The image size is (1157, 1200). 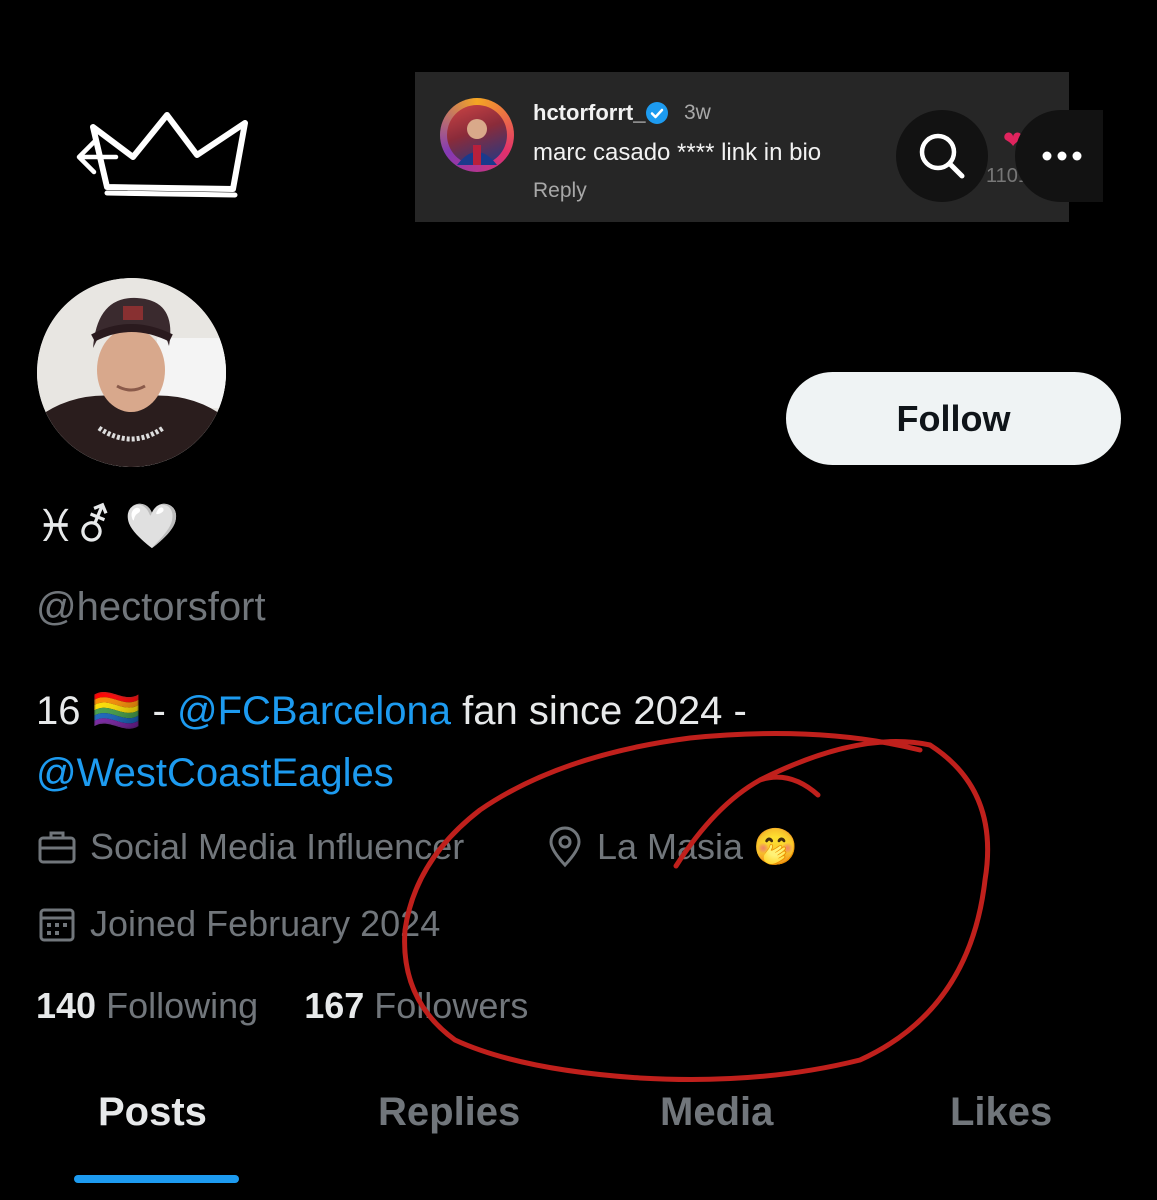 What do you see at coordinates (449, 1112) in the screenshot?
I see `tab-replies: Replies` at bounding box center [449, 1112].